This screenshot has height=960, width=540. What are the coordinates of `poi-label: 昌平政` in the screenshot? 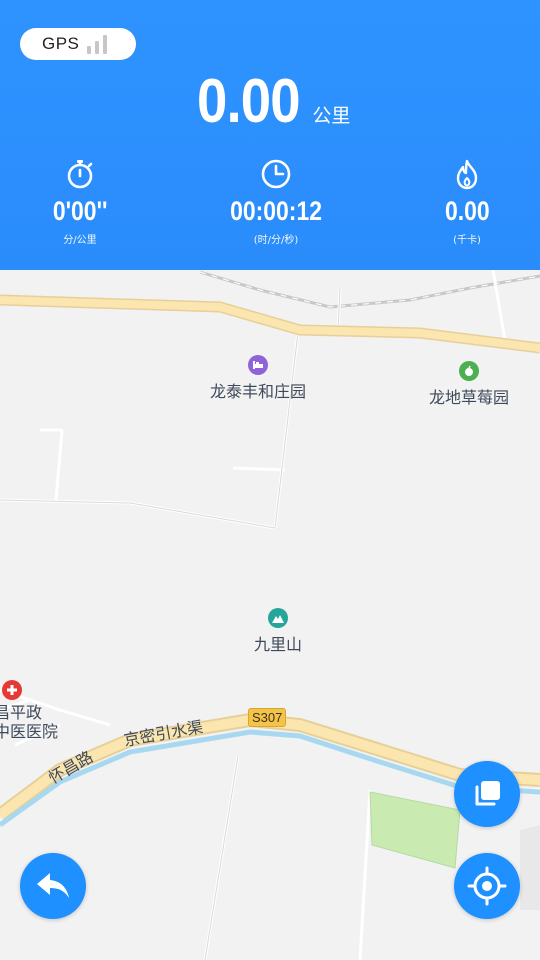 It's located at (21, 712).